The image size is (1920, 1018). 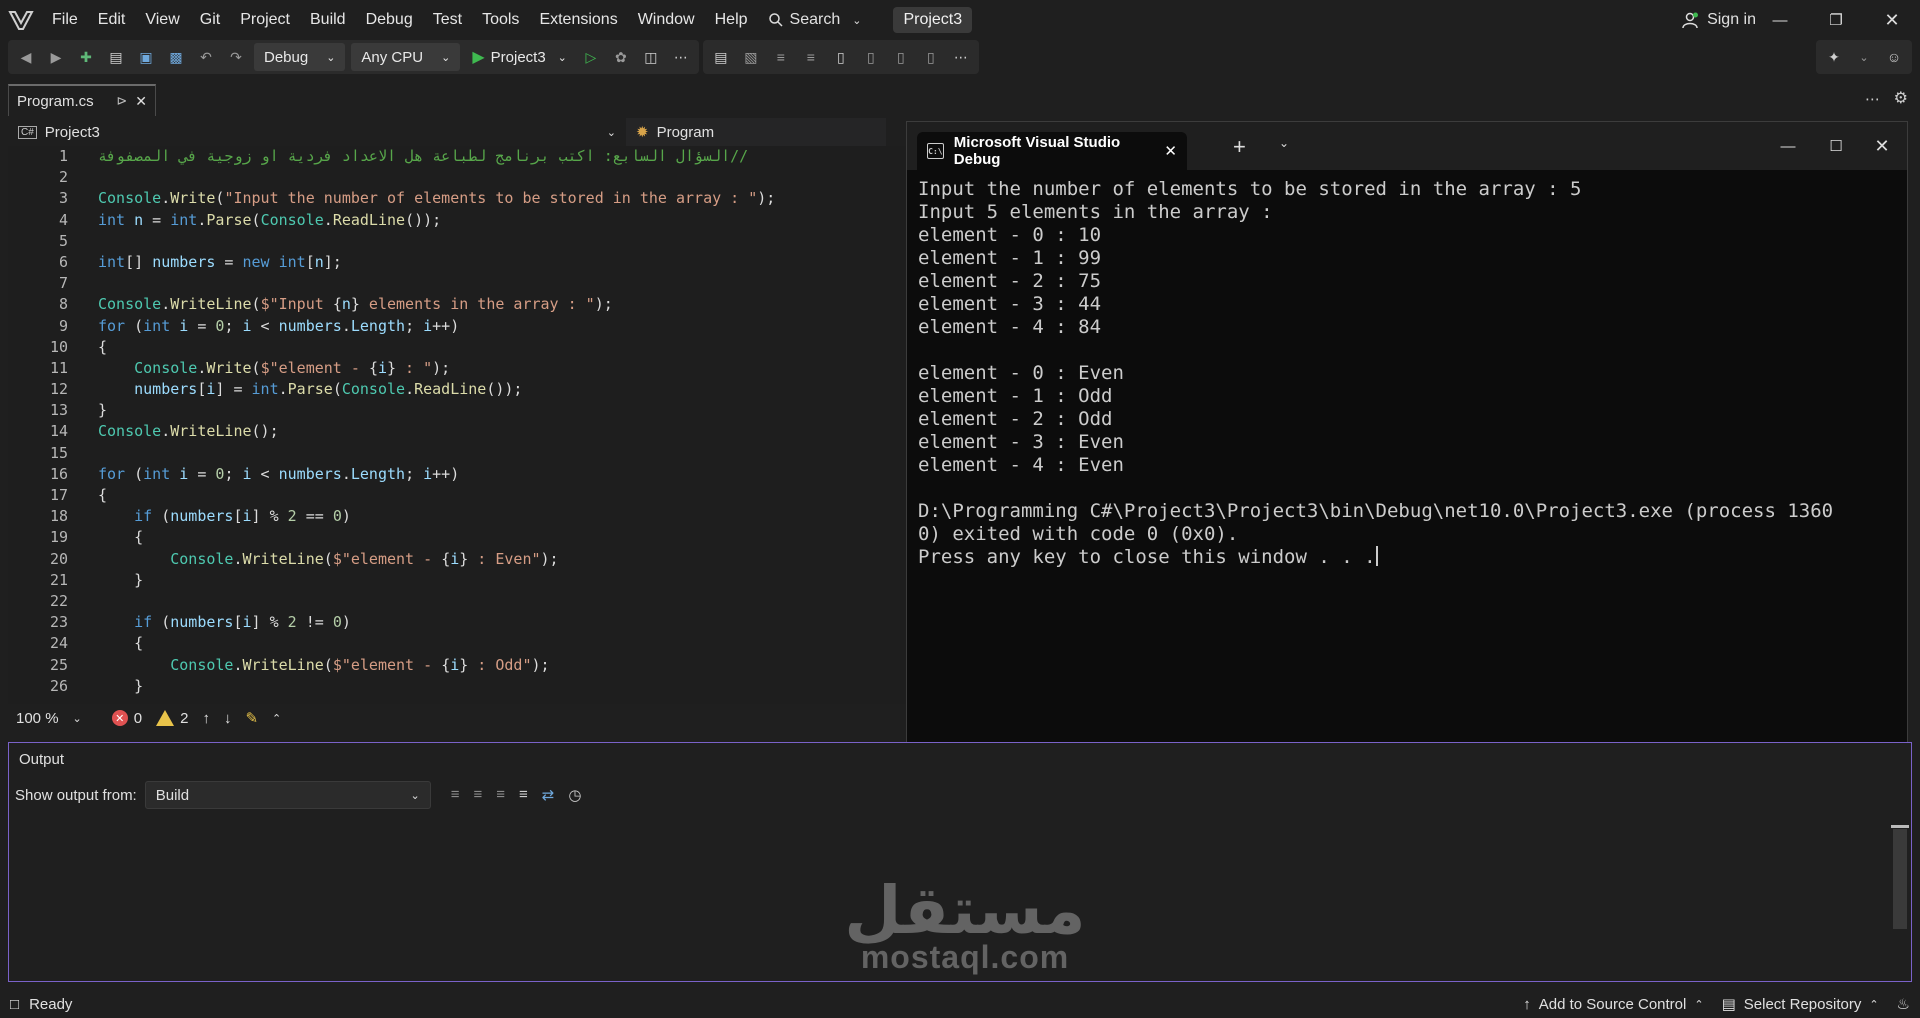 I want to click on comment-icon: ▤, so click(x=721, y=57).